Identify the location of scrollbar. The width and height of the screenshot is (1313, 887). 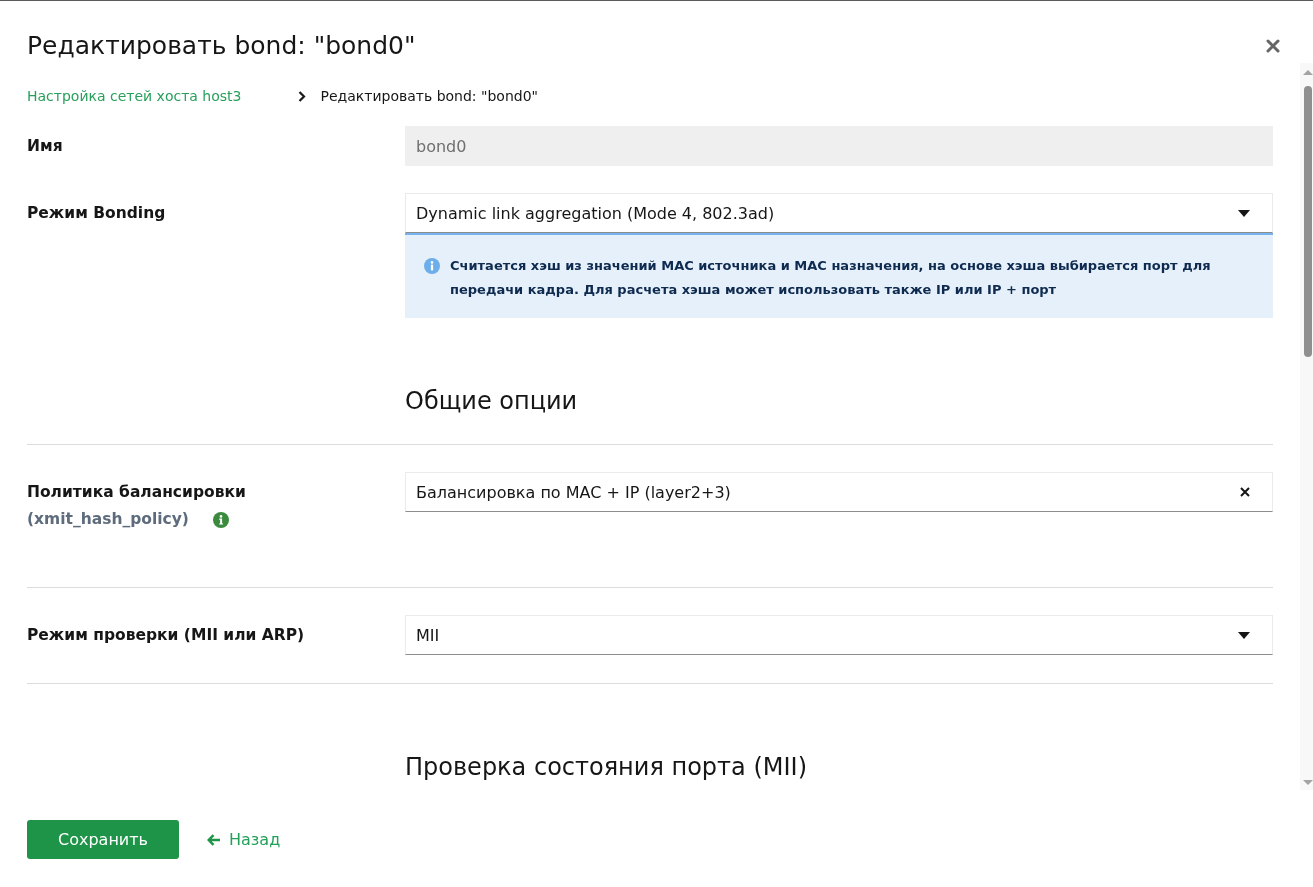
(1306, 426).